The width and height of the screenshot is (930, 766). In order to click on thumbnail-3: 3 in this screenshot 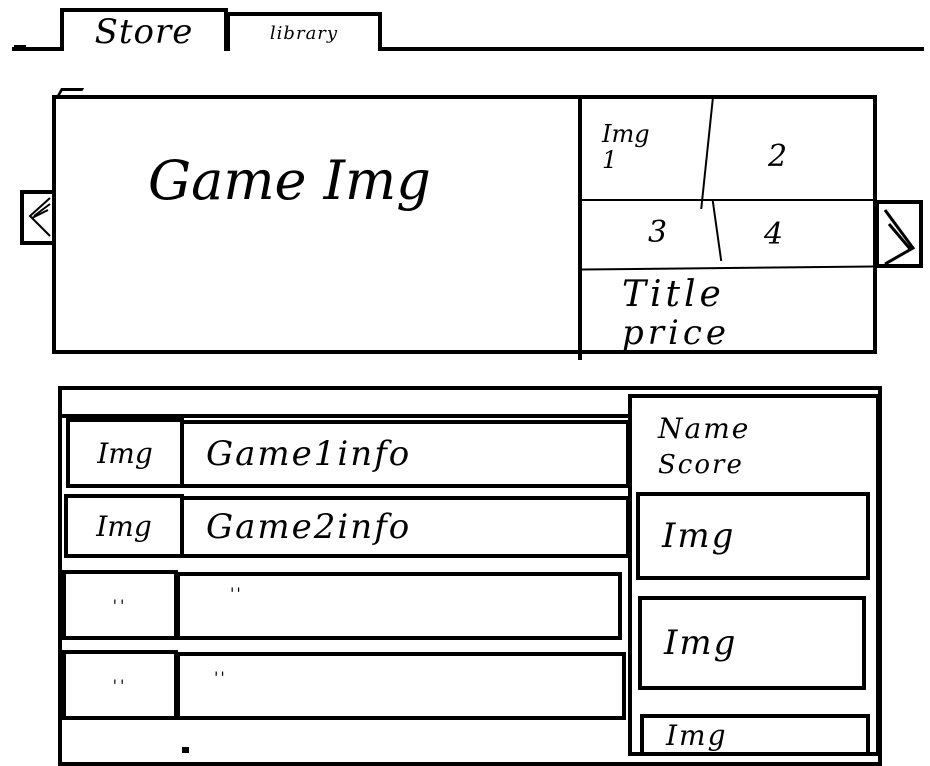, I will do `click(657, 232)`.